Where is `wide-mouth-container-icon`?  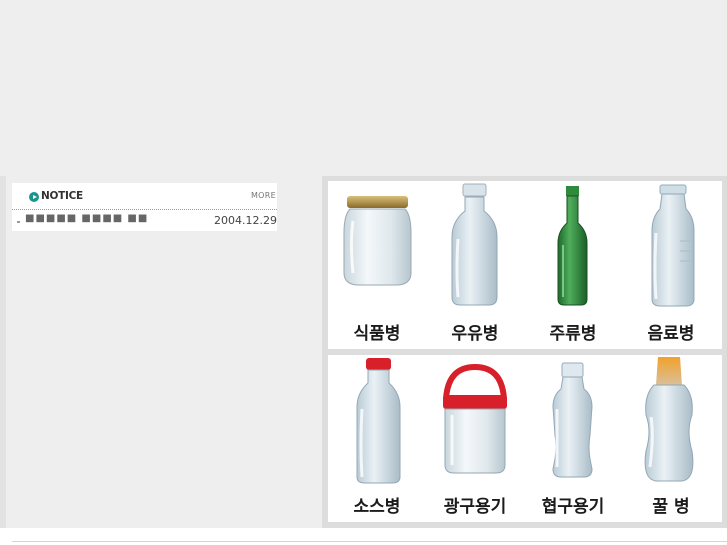
wide-mouth-container-icon is located at coordinates (475, 418).